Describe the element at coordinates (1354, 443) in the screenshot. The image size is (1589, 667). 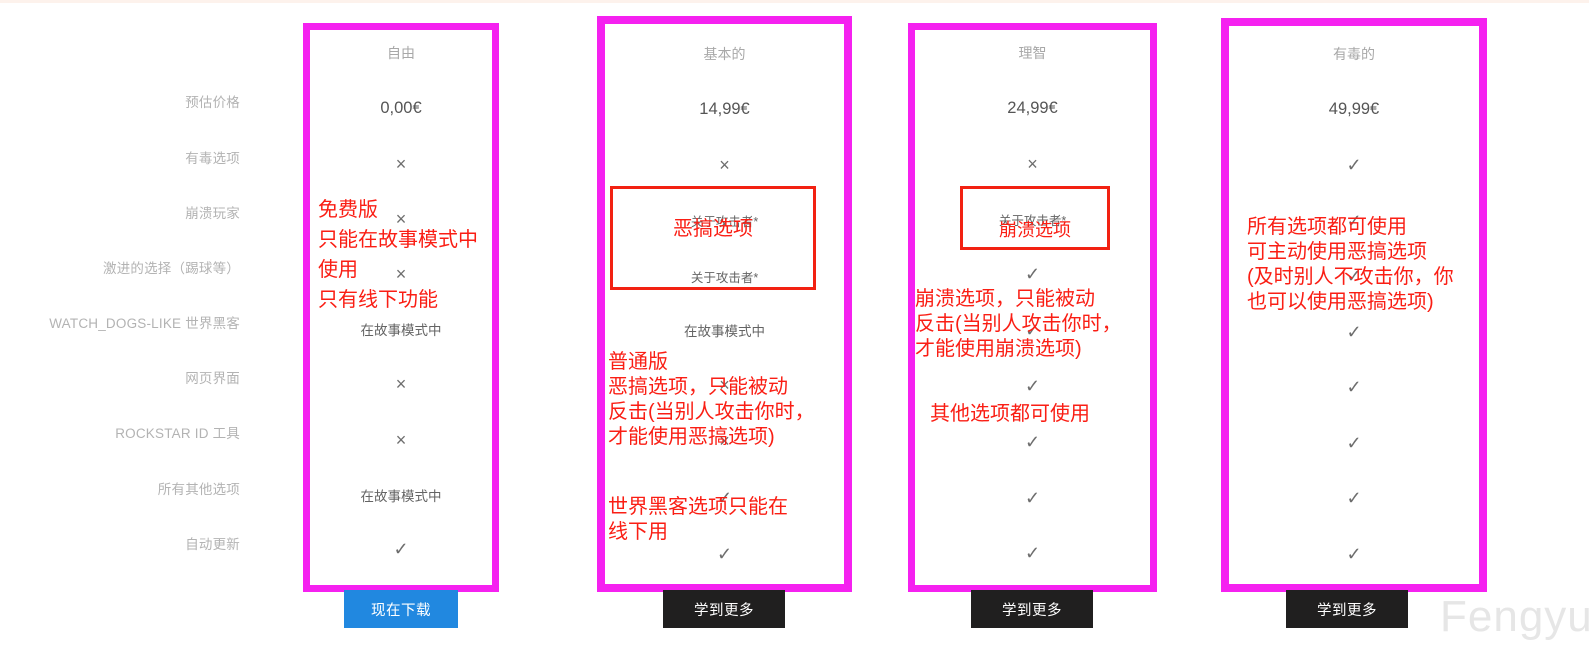
I see `cell-toxic-rockstar-id: ✓` at that location.